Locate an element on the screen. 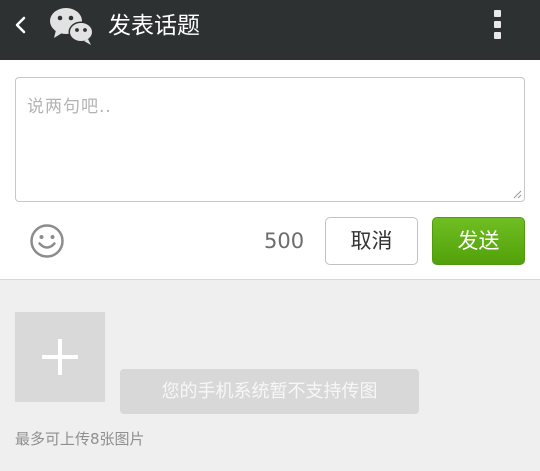 Image resolution: width=540 pixels, height=471 pixels. input-placeholder: 说两句吧.. is located at coordinates (69, 107).